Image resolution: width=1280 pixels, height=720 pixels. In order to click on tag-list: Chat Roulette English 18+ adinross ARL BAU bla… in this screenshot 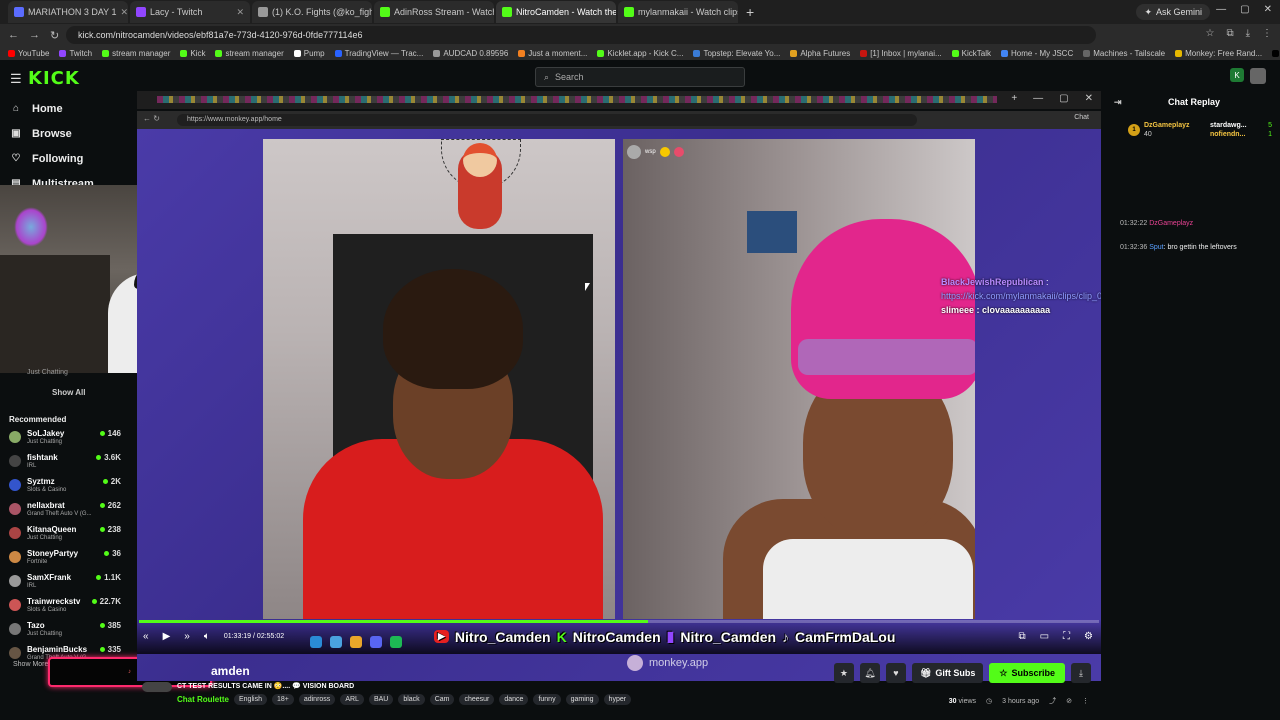, I will do `click(404, 699)`.